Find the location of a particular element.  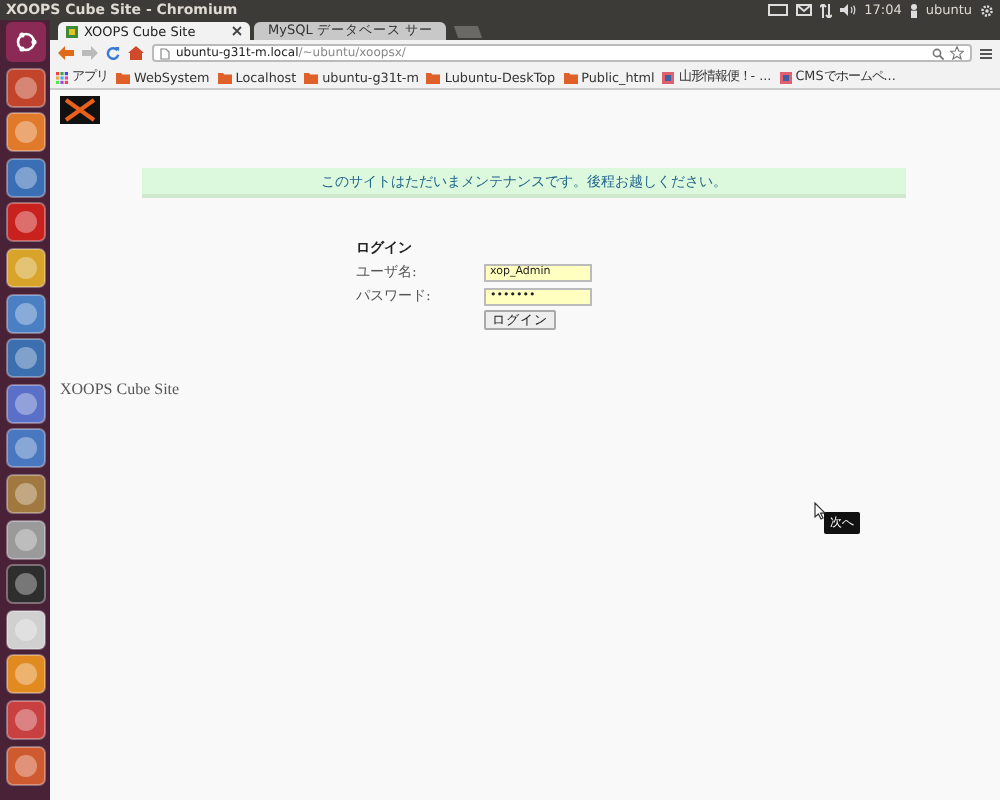

star-icon is located at coordinates (957, 53).